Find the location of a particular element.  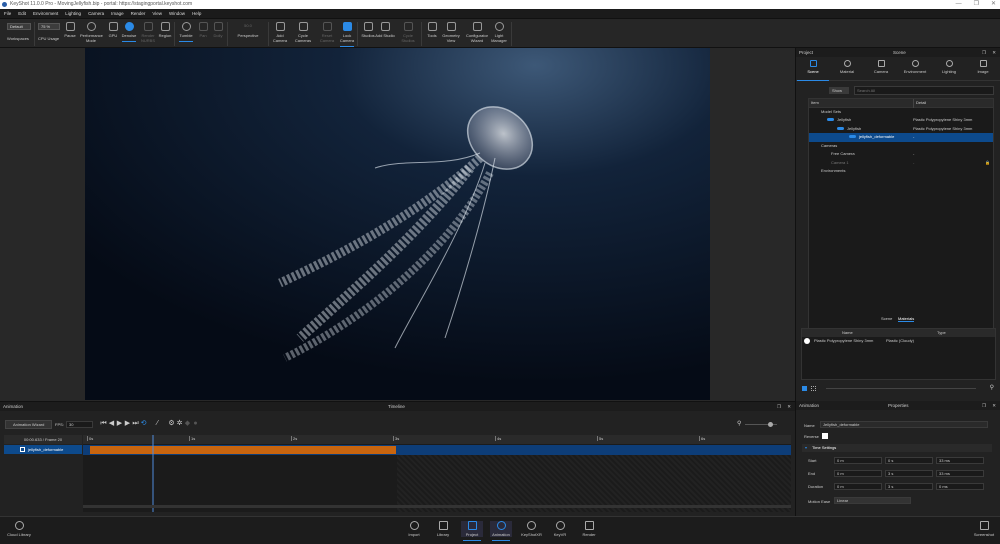

import-button: Import is located at coordinates (414, 529).